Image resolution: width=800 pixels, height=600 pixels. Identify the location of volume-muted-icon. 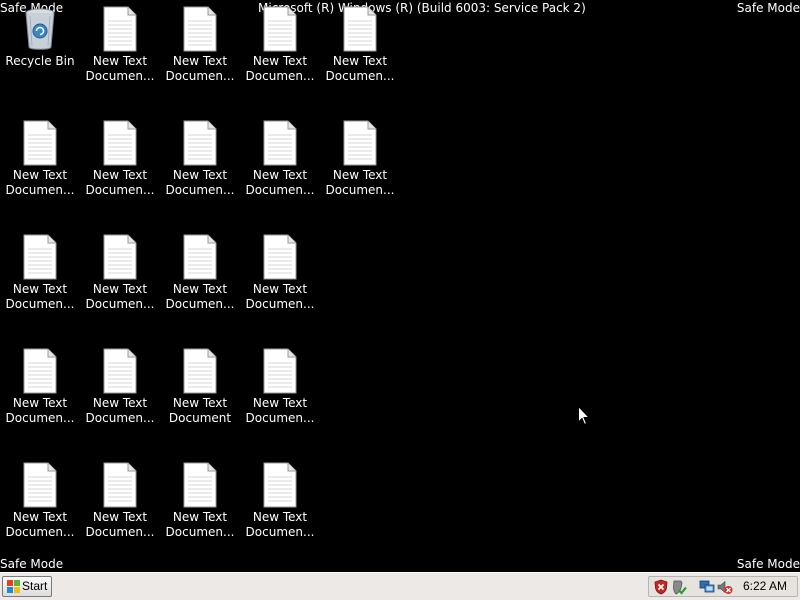
(725, 587).